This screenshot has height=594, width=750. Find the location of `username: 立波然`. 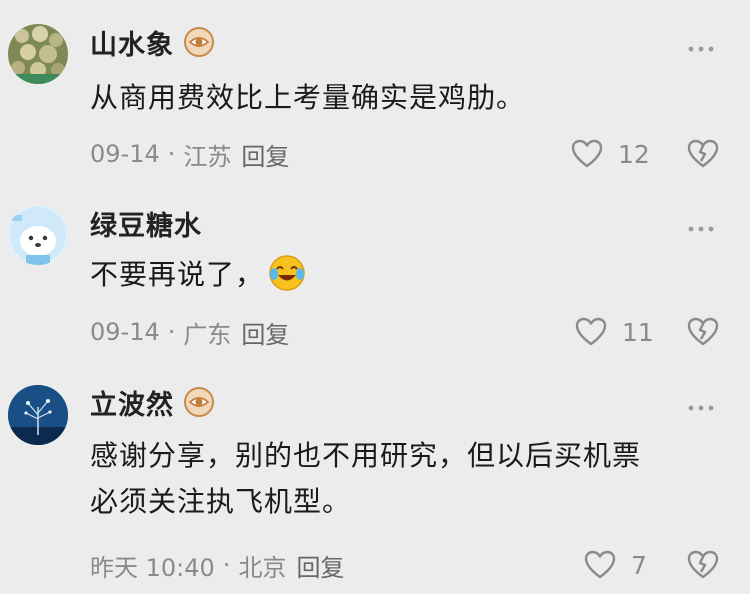

username: 立波然 is located at coordinates (132, 402).